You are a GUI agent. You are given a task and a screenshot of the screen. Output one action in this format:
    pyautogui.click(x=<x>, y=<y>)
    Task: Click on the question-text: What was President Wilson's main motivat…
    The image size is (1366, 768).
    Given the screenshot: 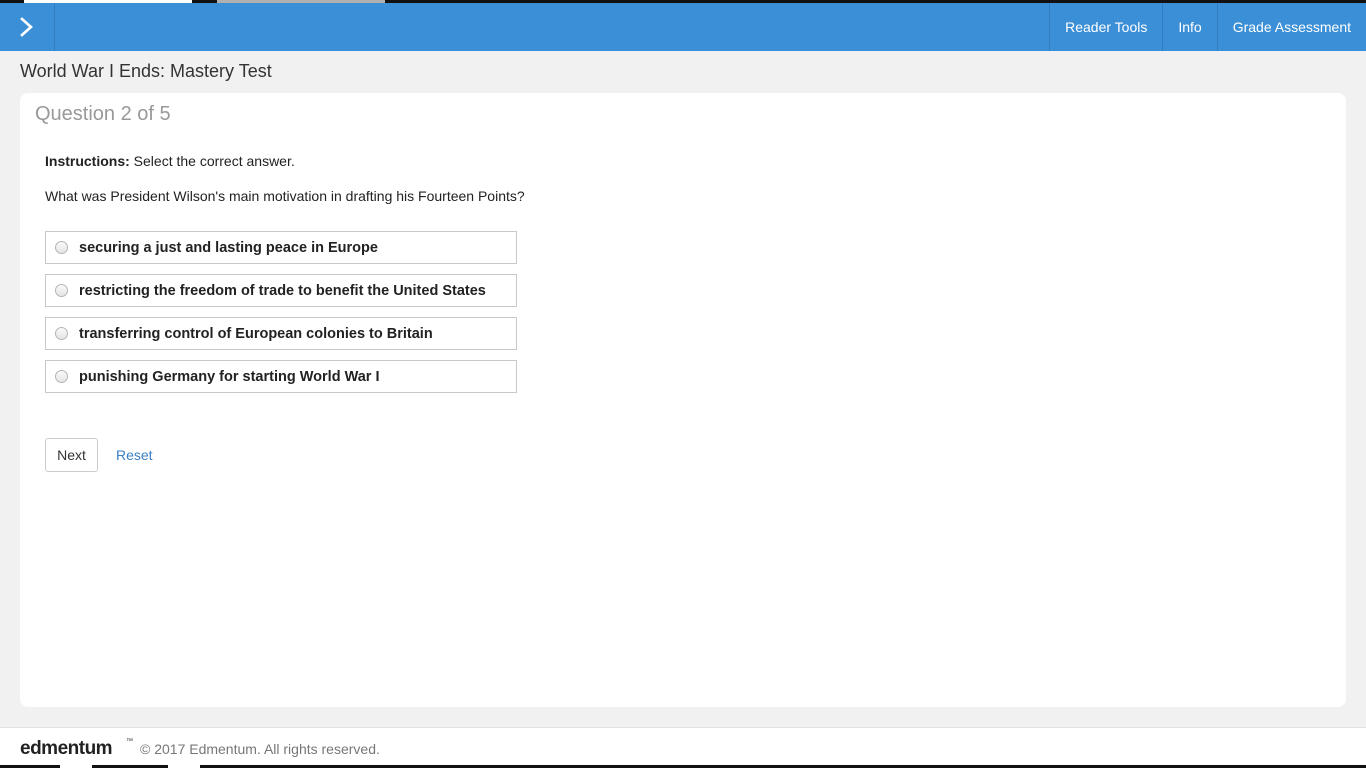 What is the action you would take?
    pyautogui.click(x=285, y=196)
    